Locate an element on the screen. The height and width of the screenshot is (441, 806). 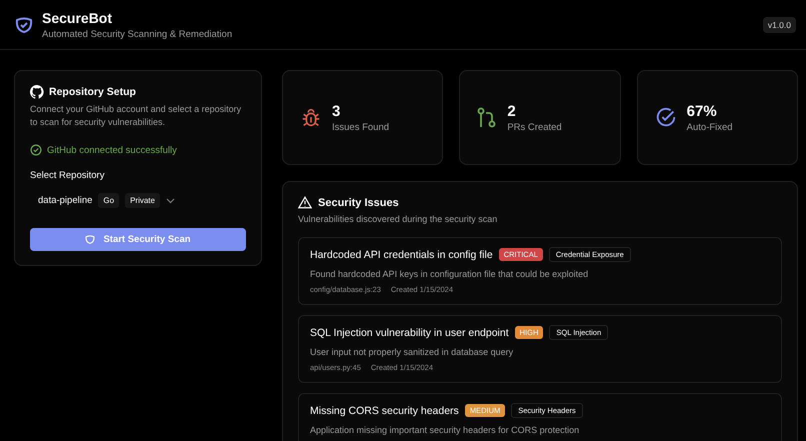
connection-status: GitHub connected successfully is located at coordinates (112, 150).